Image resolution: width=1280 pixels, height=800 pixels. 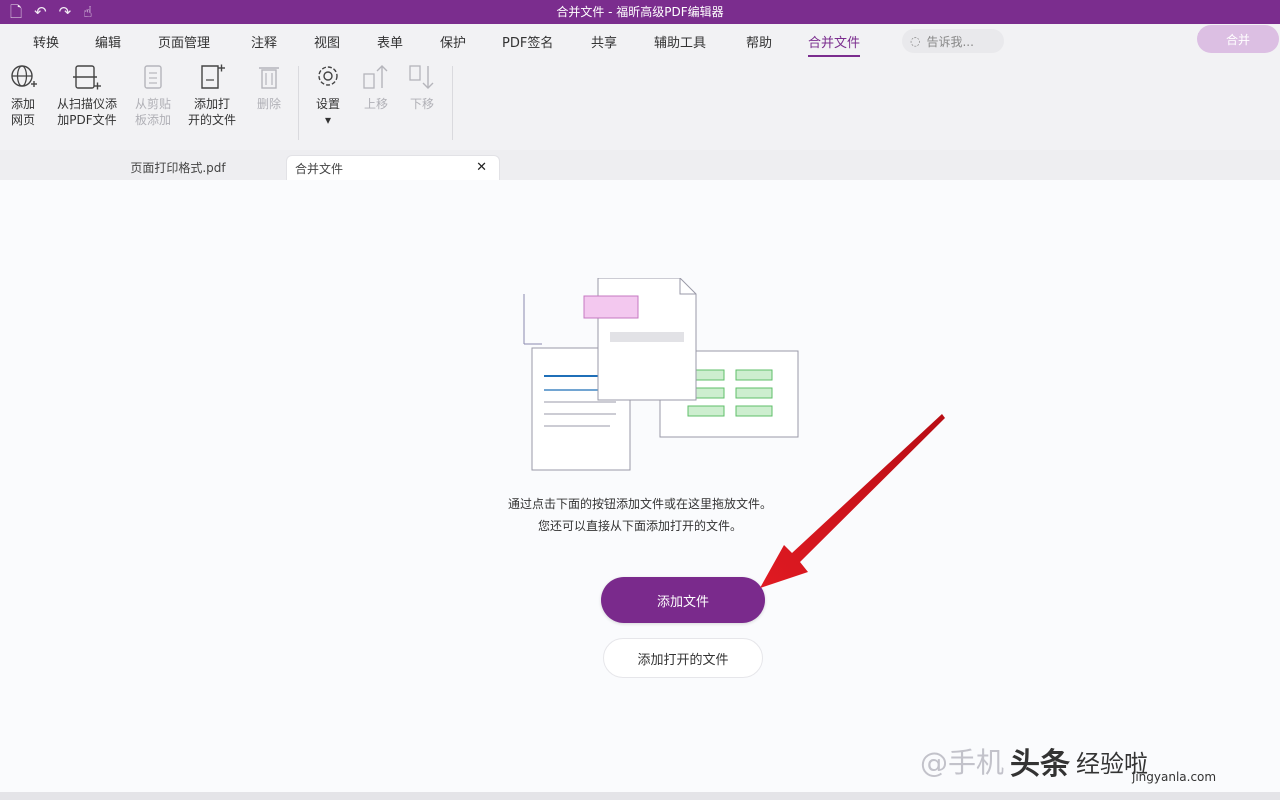 What do you see at coordinates (213, 76) in the screenshot?
I see `open-file-add-icon` at bounding box center [213, 76].